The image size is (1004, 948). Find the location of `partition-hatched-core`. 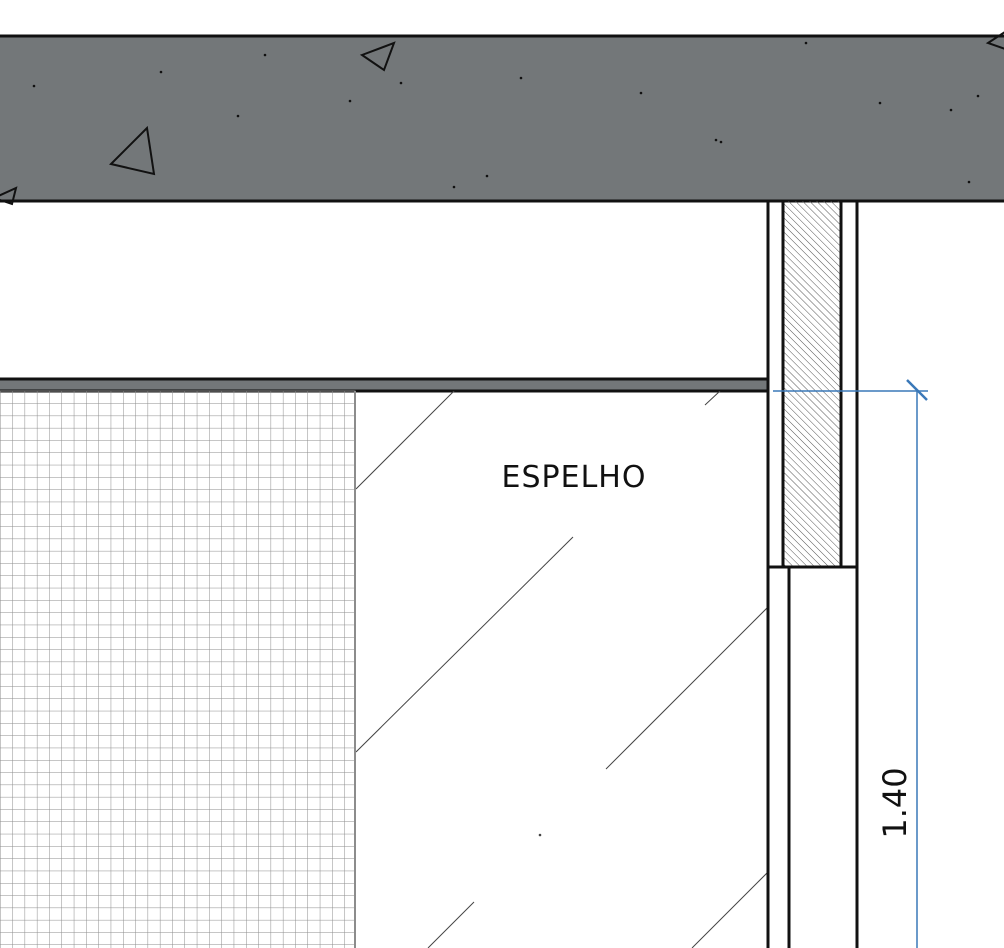

partition-hatched-core is located at coordinates (812, 384).